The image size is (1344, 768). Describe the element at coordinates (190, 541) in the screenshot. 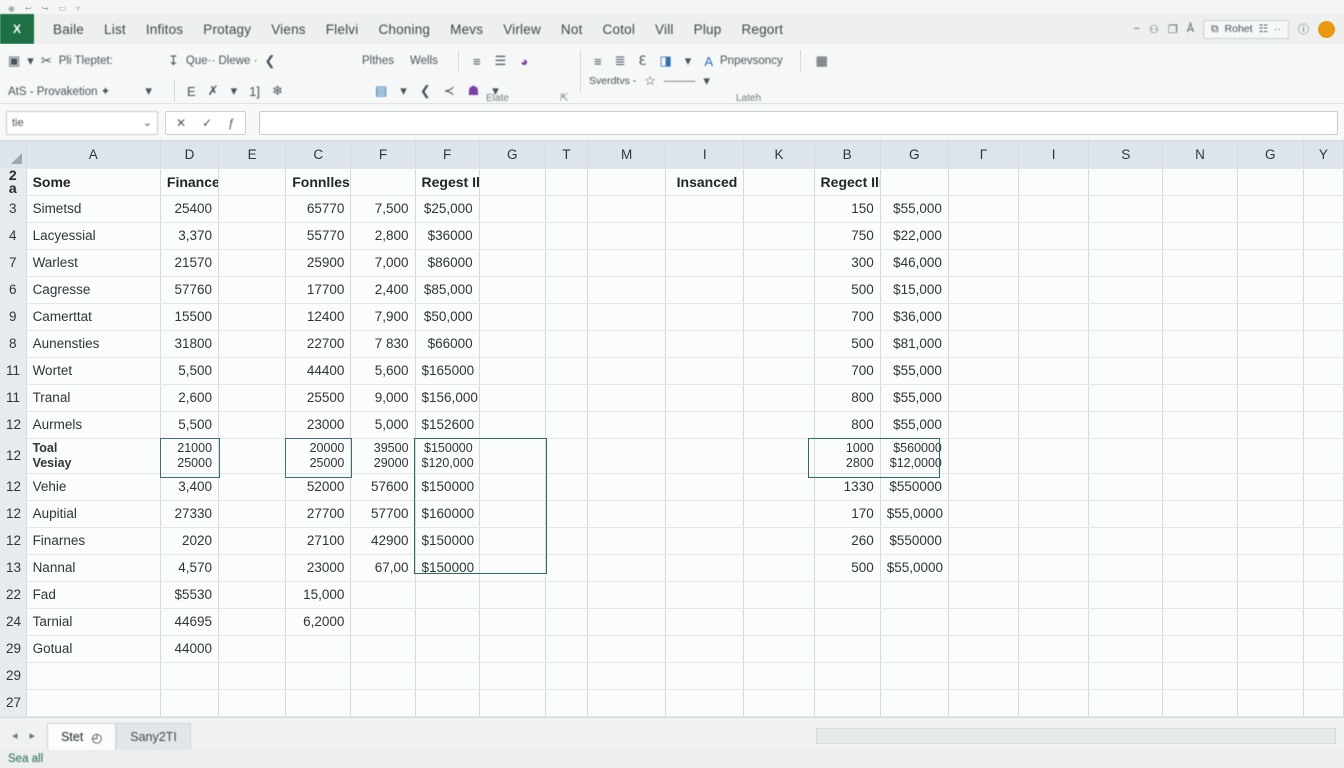

I see `cell-r13-c1: 2020` at that location.